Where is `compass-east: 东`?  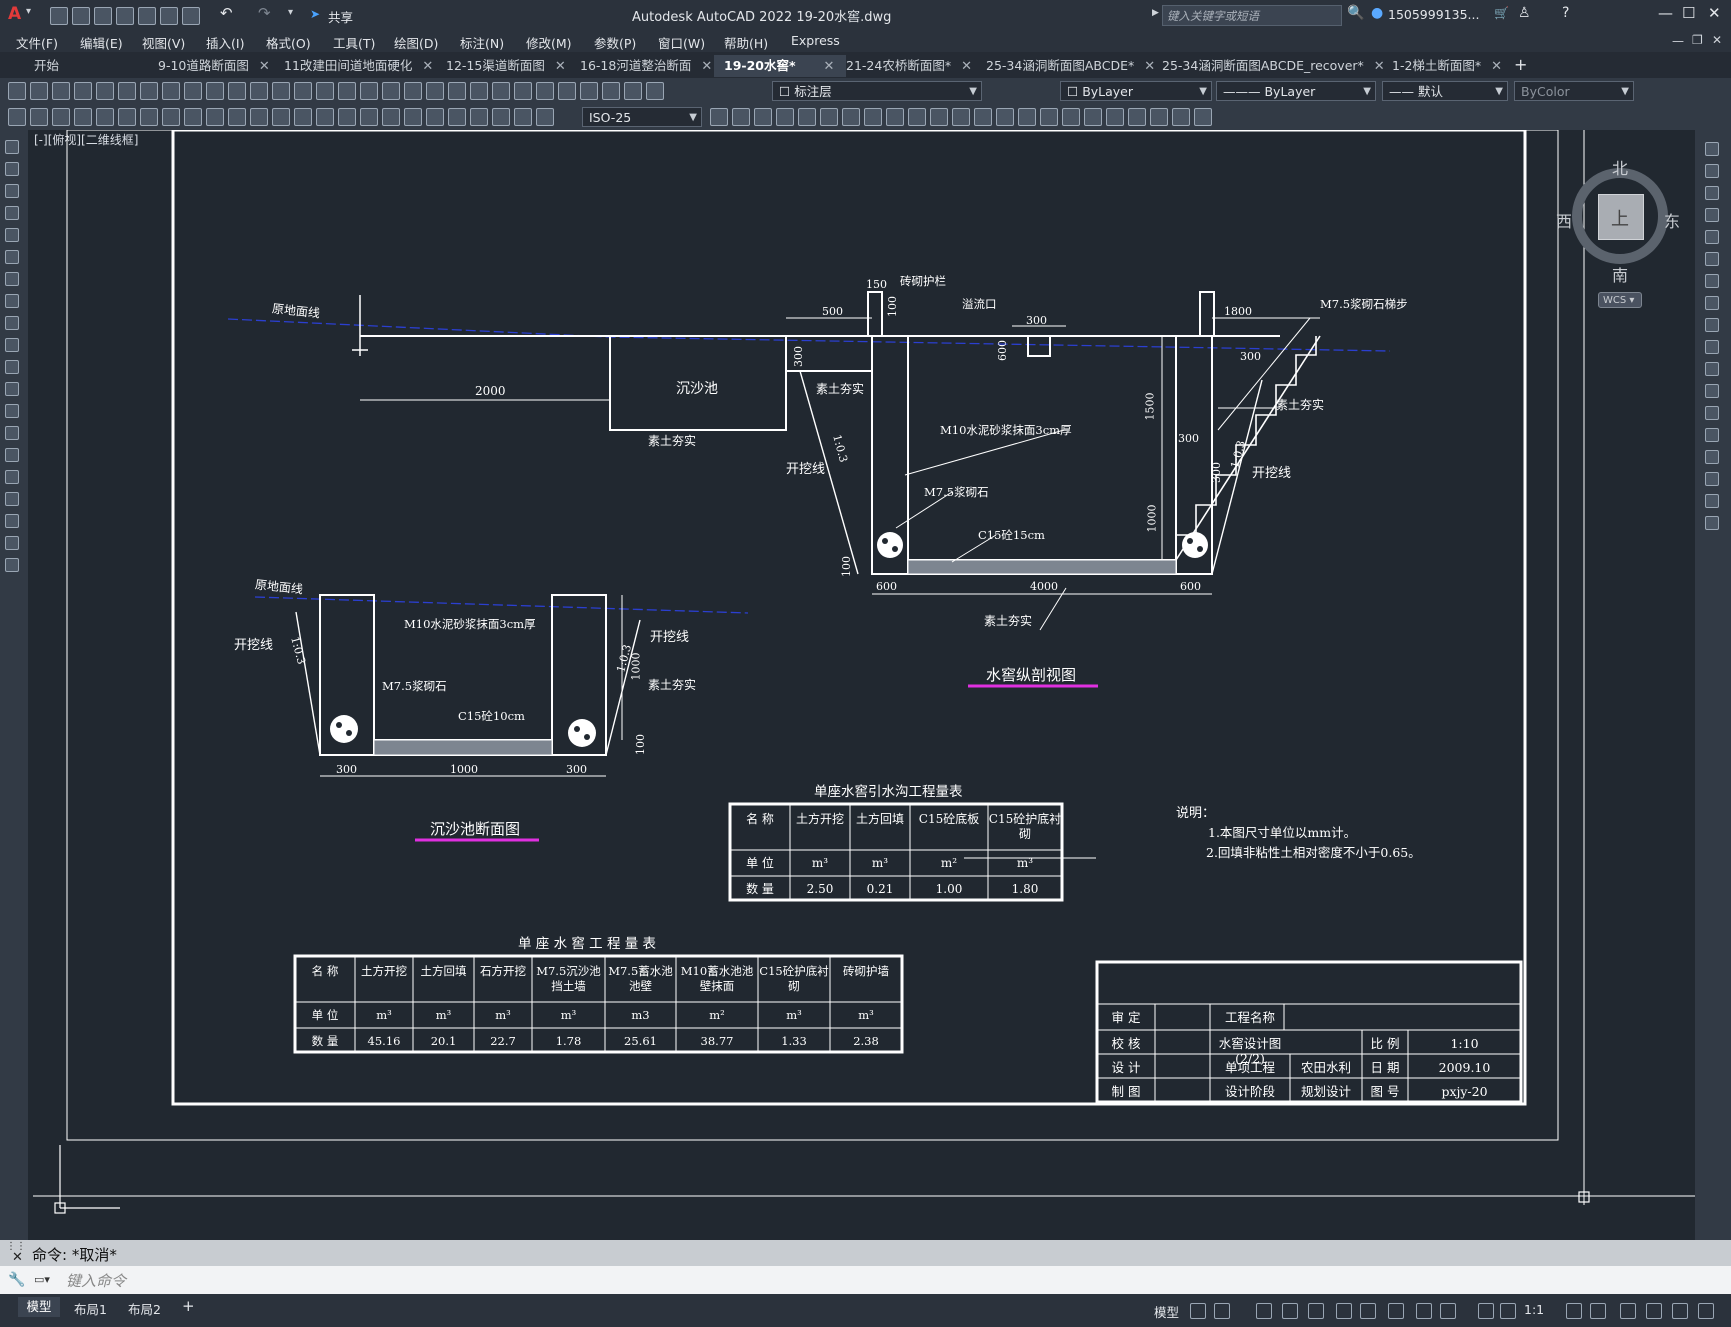 compass-east: 东 is located at coordinates (1672, 220).